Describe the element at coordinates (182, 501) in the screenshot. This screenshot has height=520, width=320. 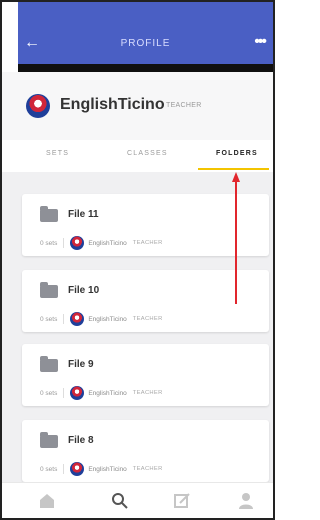
I see `create-icon` at that location.